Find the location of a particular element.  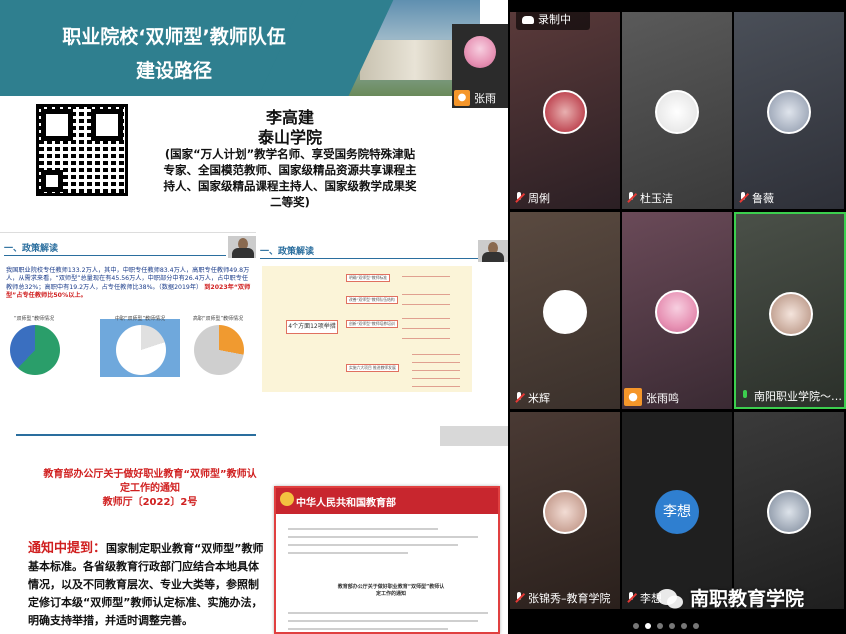

pie-chart: 高职“双师型”教师情况 is located at coordinates (218, 346).